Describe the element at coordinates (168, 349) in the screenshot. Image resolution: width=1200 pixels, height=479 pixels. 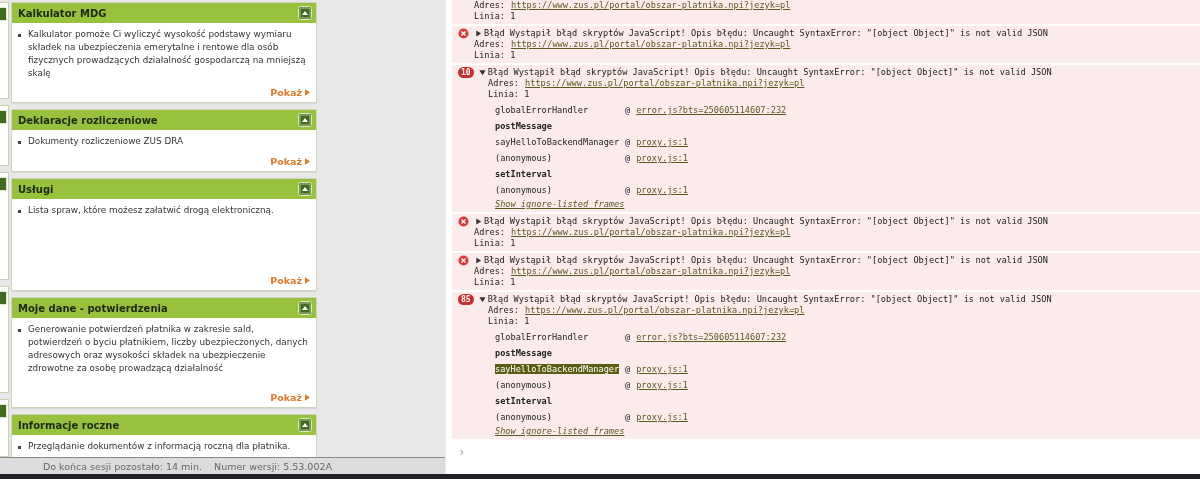
I see `card-description: Generowanie potwierdzeń płatnika w zakresie sald, potwierdzeń o byciu płatnikiem, liczby ubezpieczonych, danych adresowych oraz wysokości składek na ubezpieczenie zdrowotne za osobę prowadzącą działalność` at that location.